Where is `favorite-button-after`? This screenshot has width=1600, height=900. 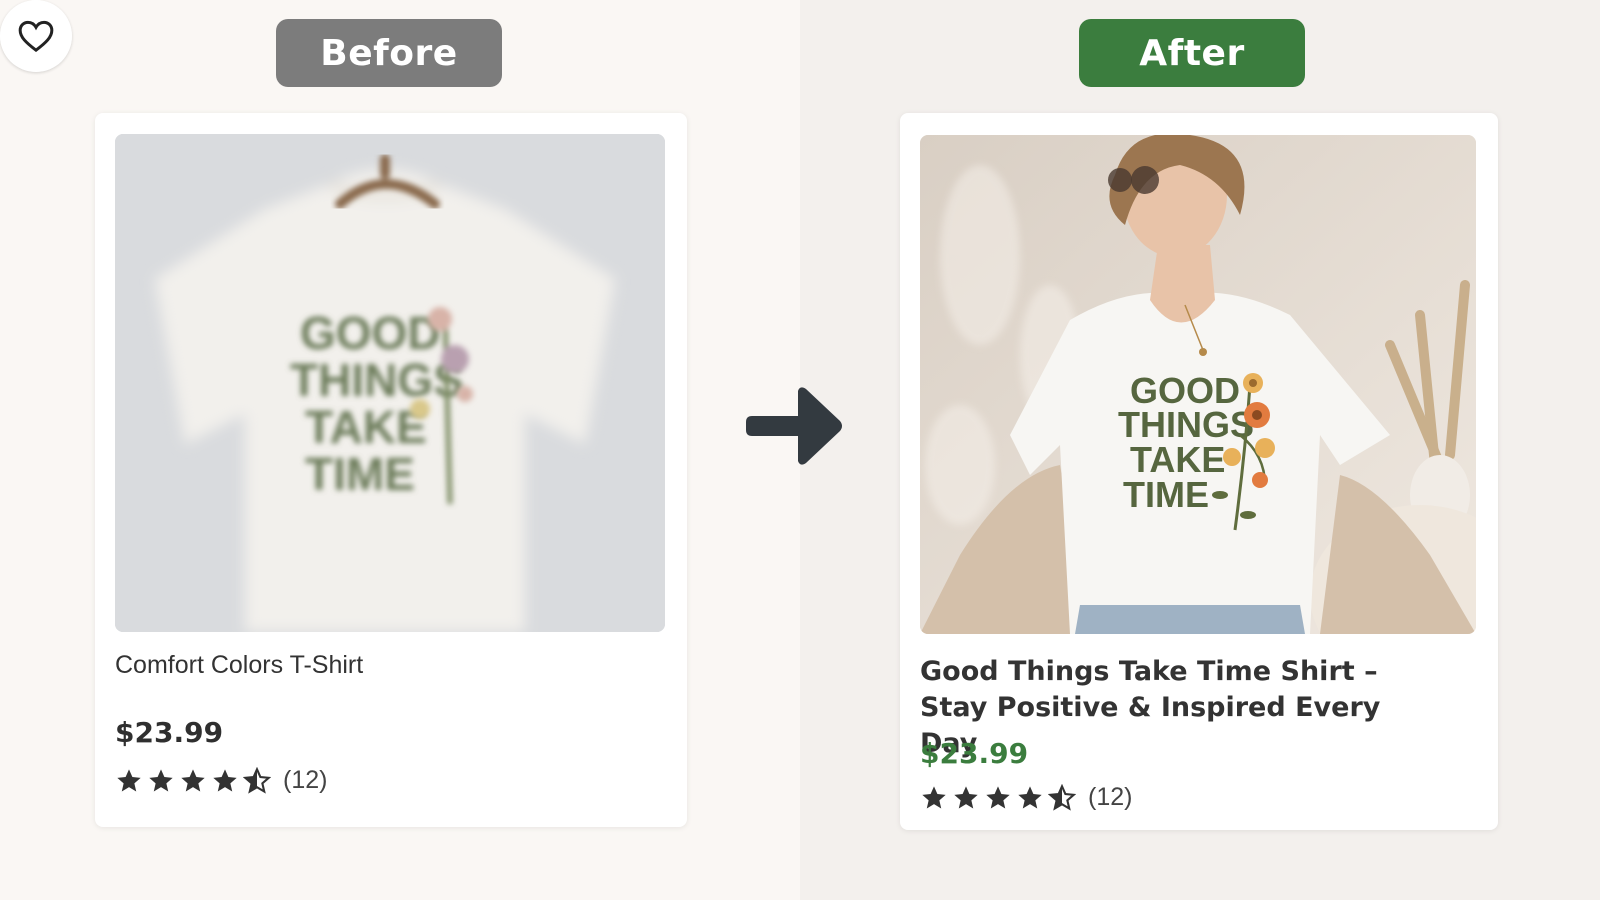 favorite-button-after is located at coordinates (36, 36).